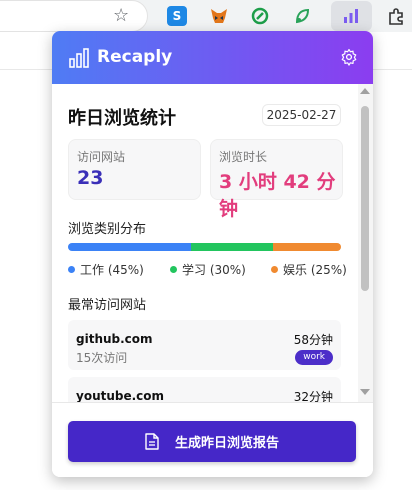  I want to click on popup-footer: 生成昨日浏览报告, so click(212, 439).